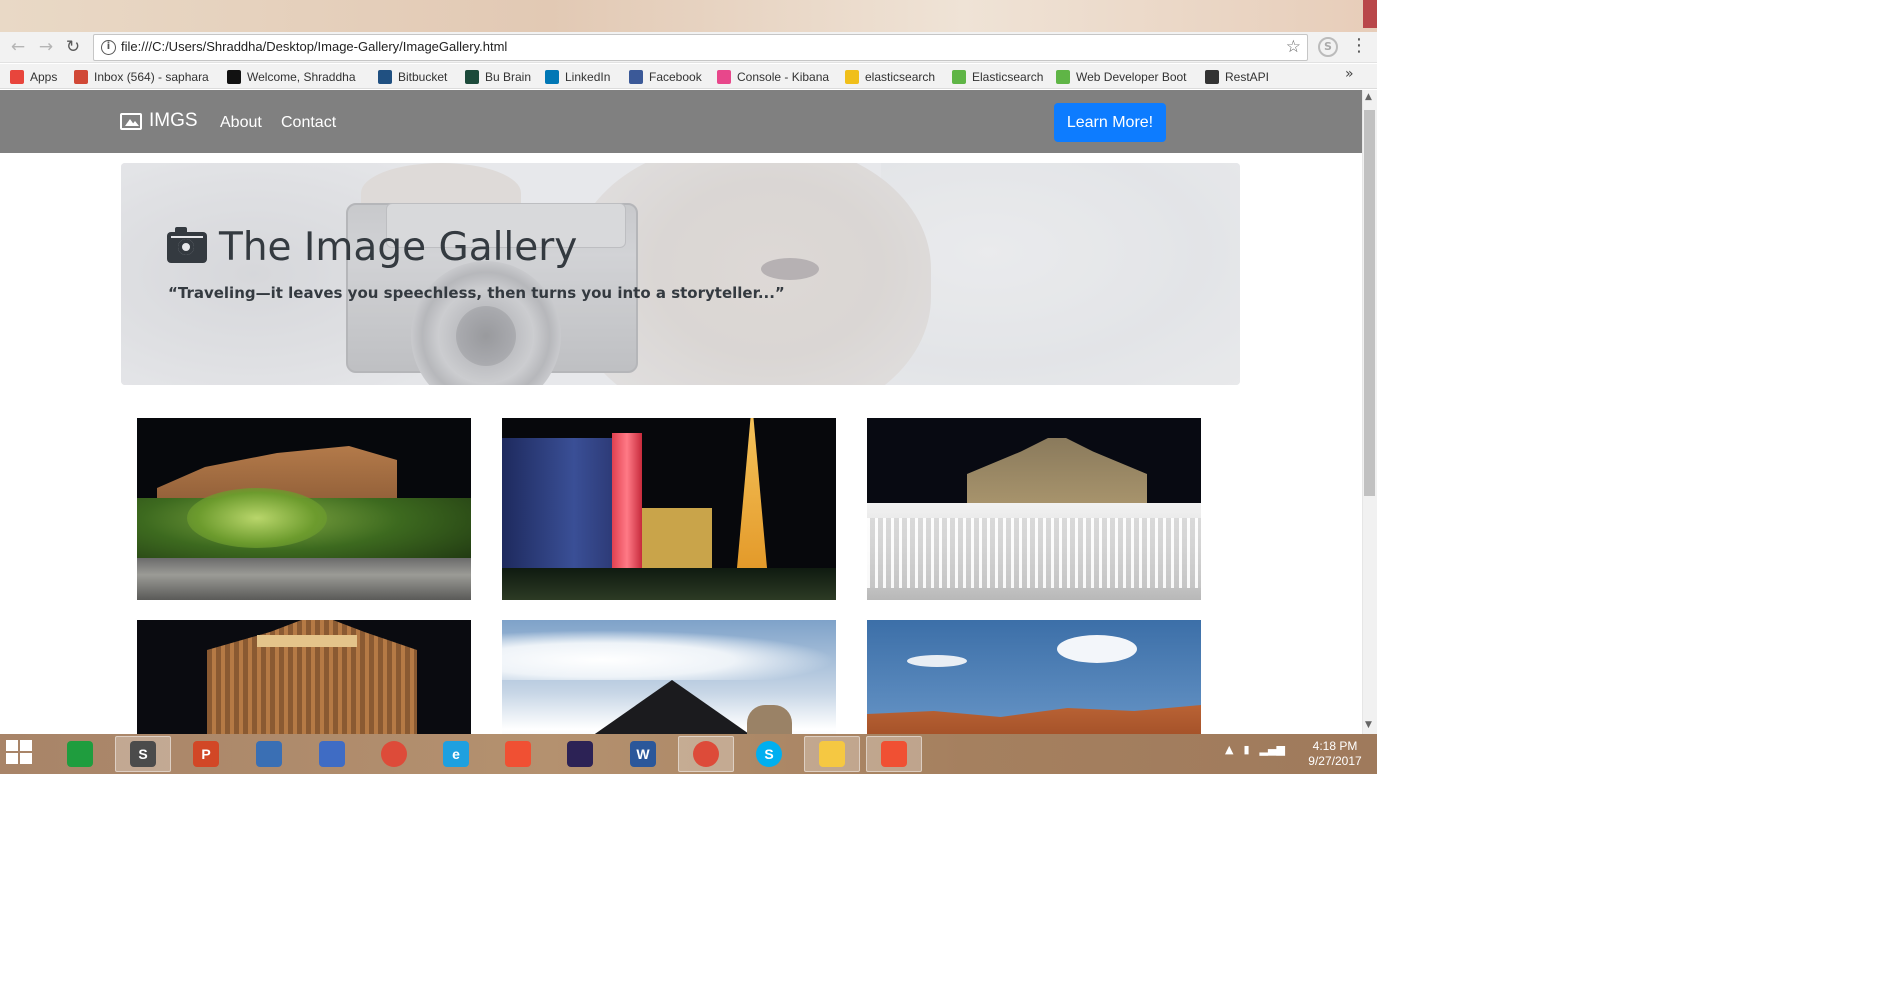 The height and width of the screenshot is (1006, 1886). I want to click on bookmark-label: Inbox (564) - saphara, so click(151, 77).